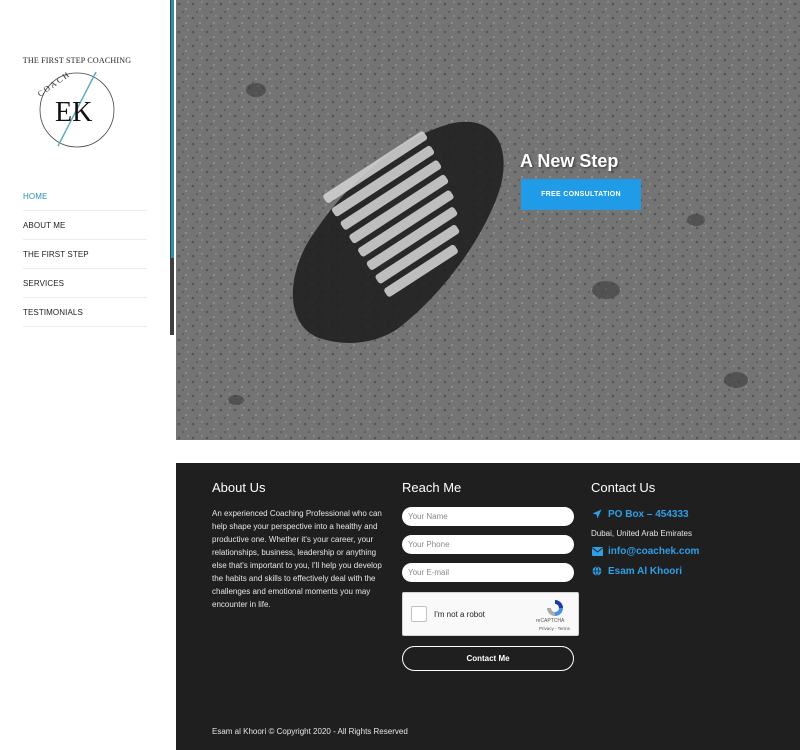 Image resolution: width=800 pixels, height=750 pixels. I want to click on nav-item-label: HOME, so click(35, 196).